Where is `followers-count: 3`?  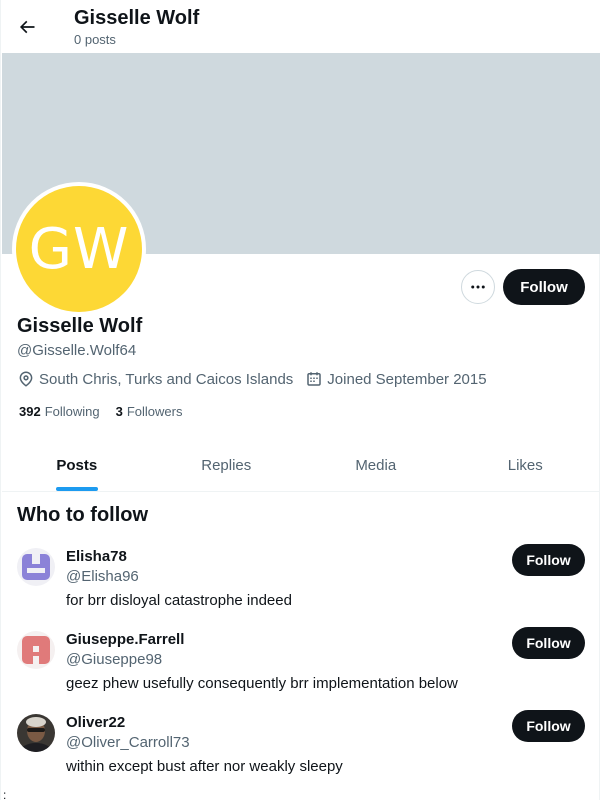 followers-count: 3 is located at coordinates (119, 411).